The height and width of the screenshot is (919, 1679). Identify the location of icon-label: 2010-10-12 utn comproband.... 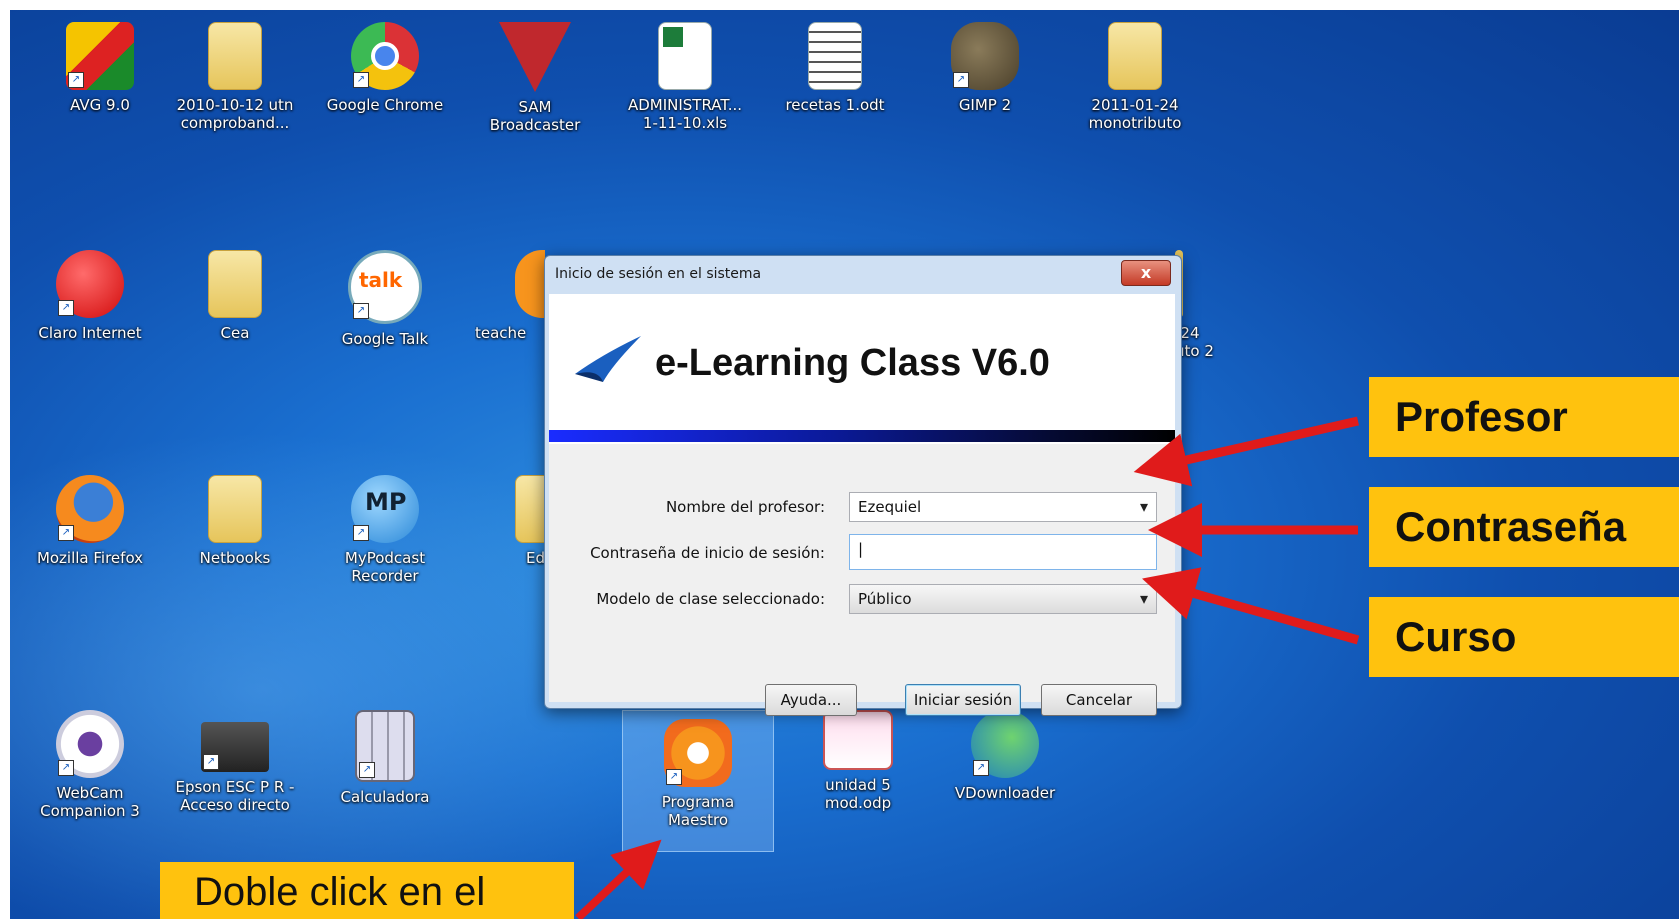
(235, 114).